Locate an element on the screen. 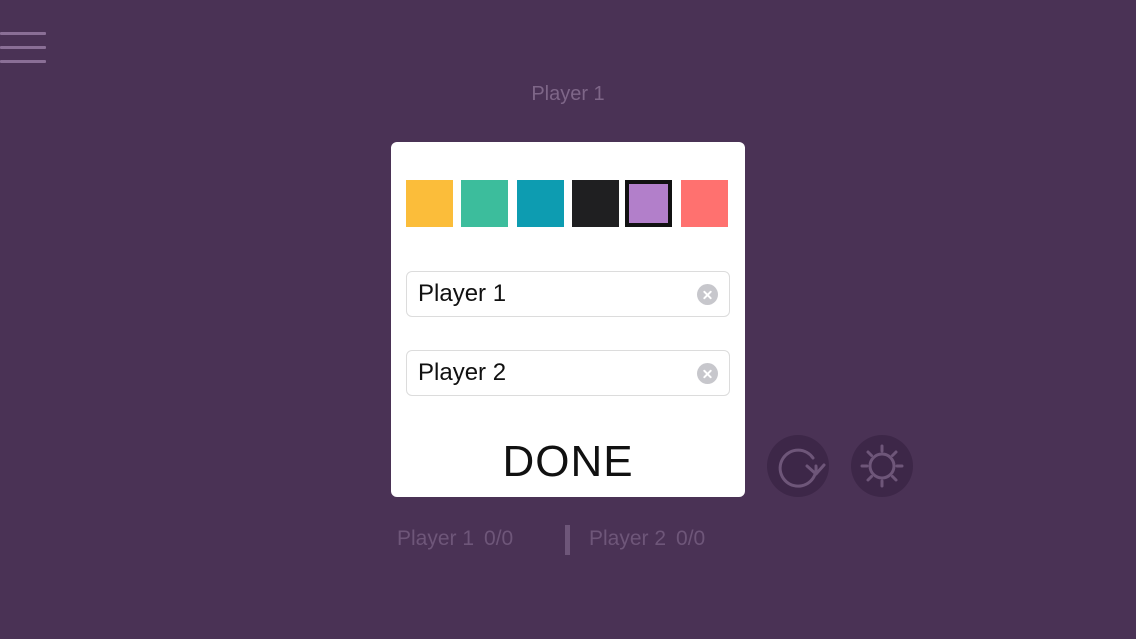 The image size is (1136, 639). color-swatch-green is located at coordinates (484, 203).